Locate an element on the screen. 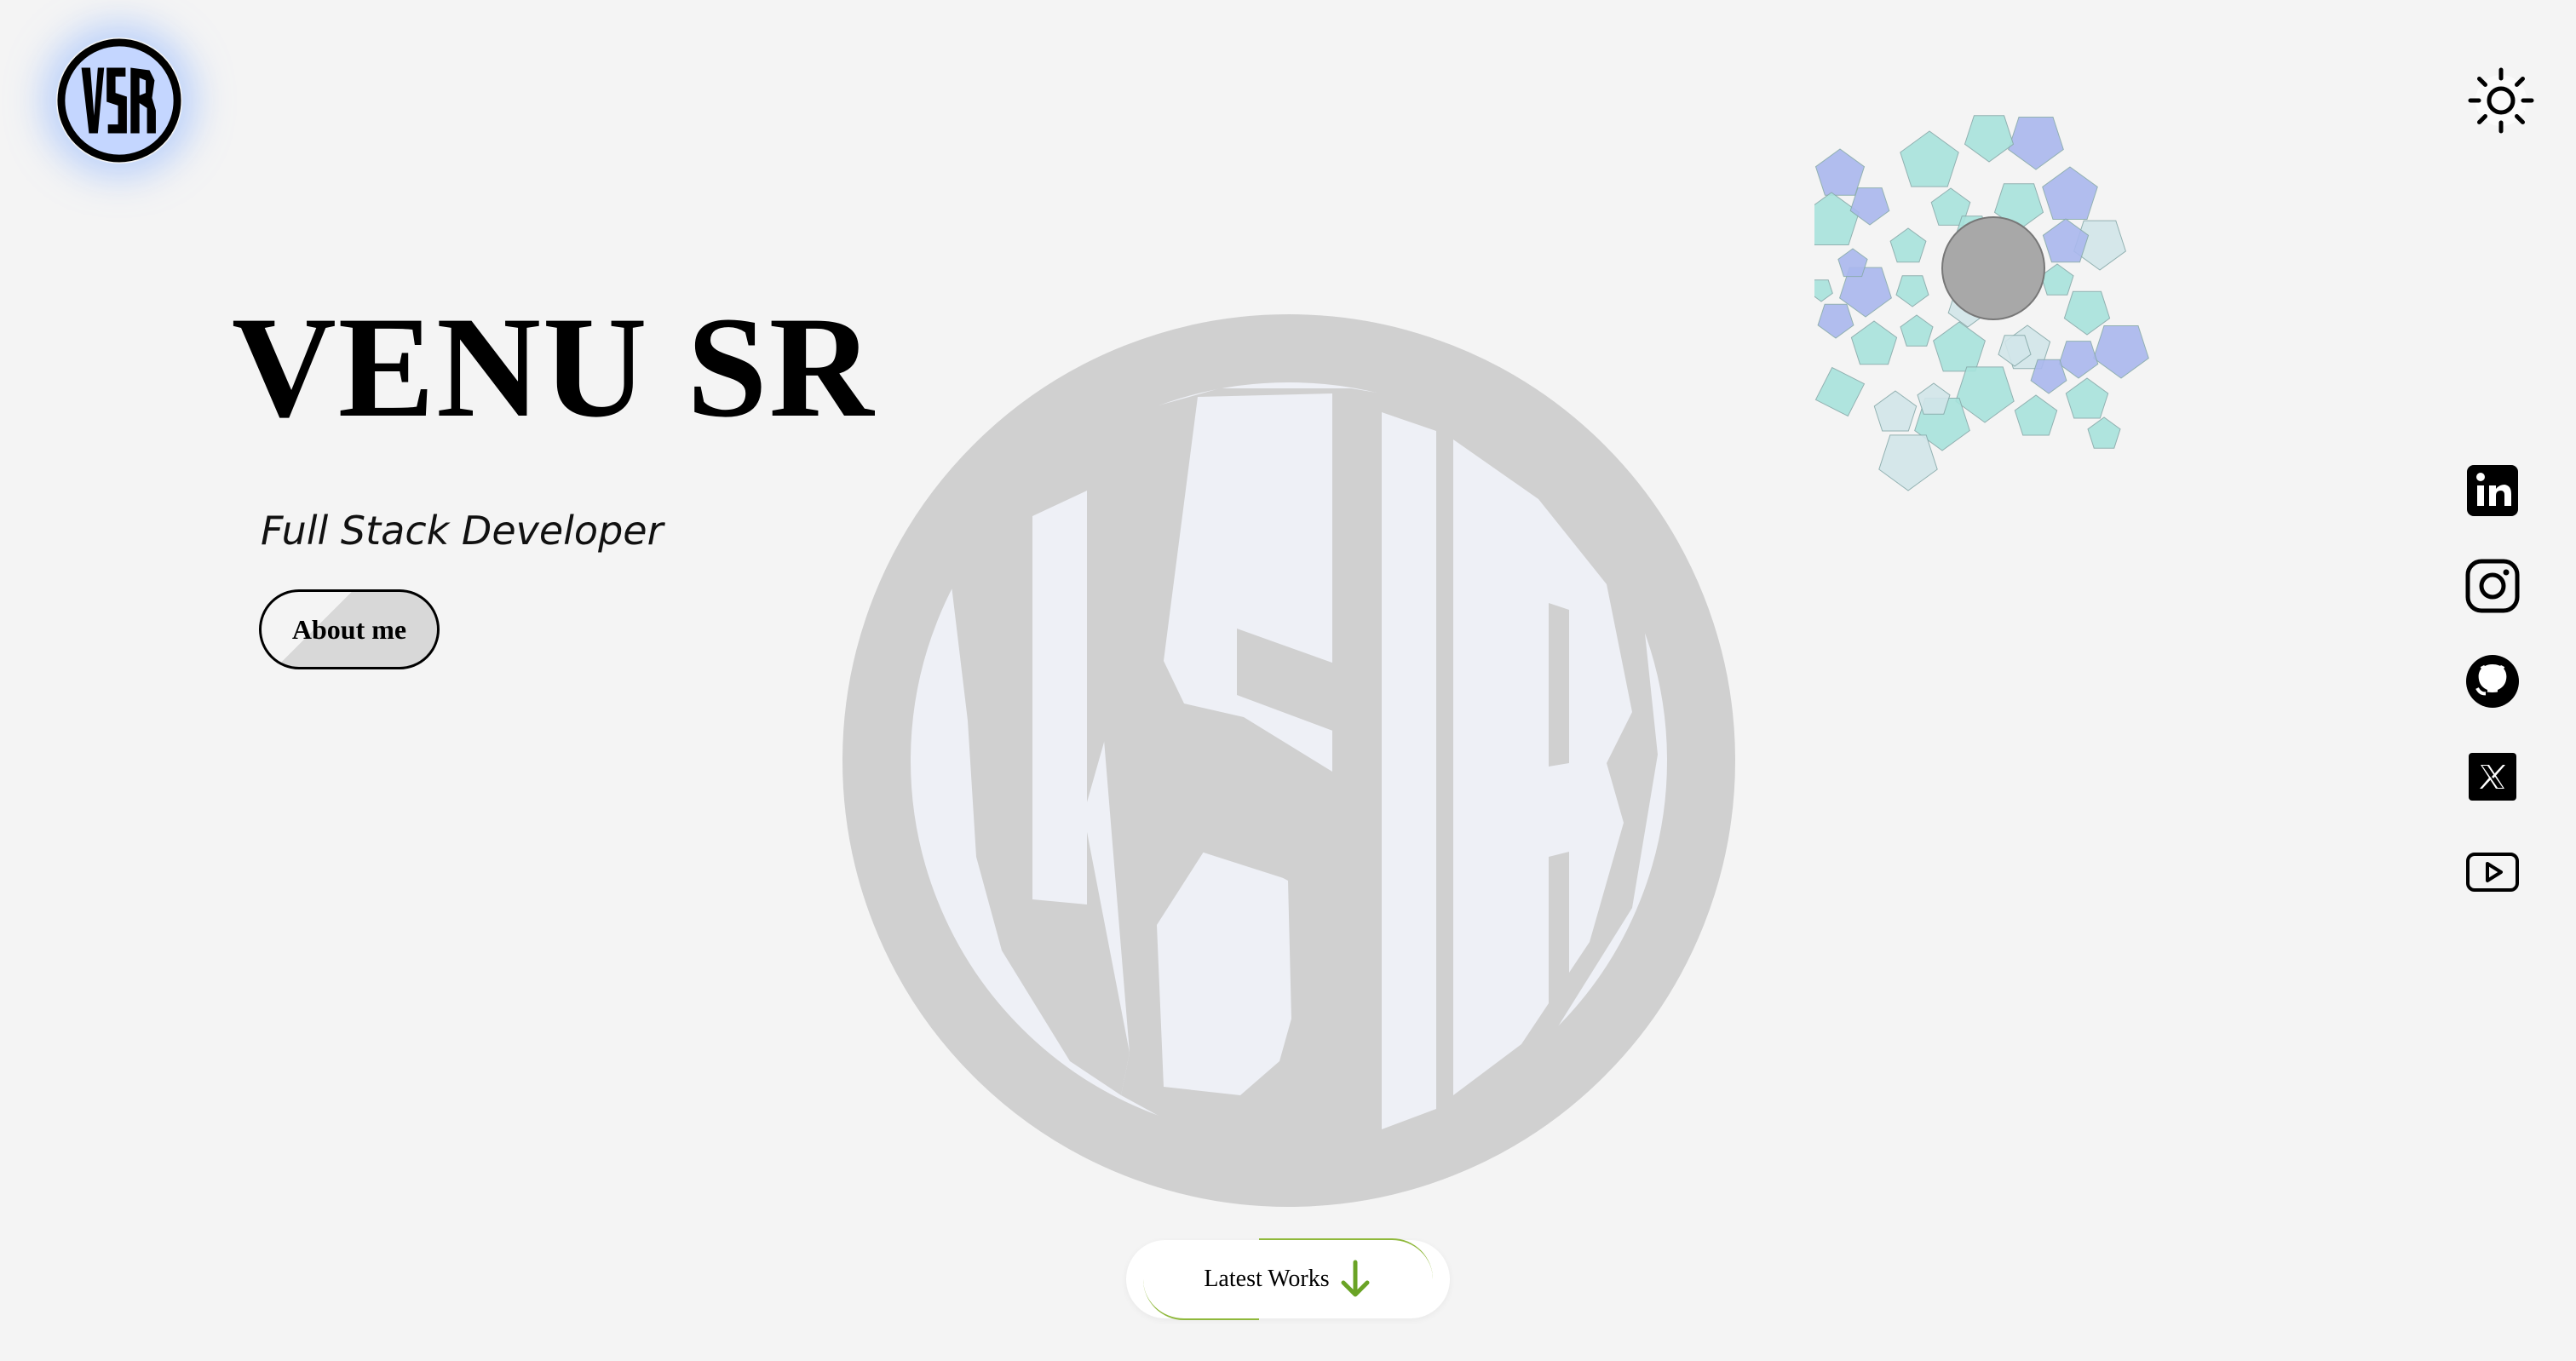 Image resolution: width=2576 pixels, height=1361 pixels. hero-name: VENU SR is located at coordinates (554, 367).